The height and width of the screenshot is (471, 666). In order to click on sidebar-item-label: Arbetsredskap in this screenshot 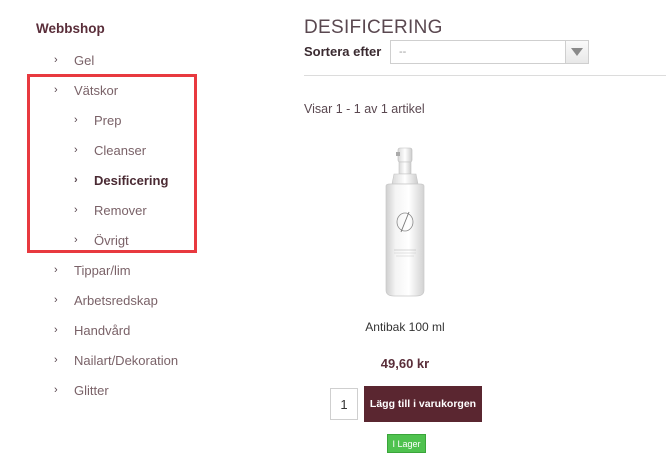, I will do `click(116, 300)`.